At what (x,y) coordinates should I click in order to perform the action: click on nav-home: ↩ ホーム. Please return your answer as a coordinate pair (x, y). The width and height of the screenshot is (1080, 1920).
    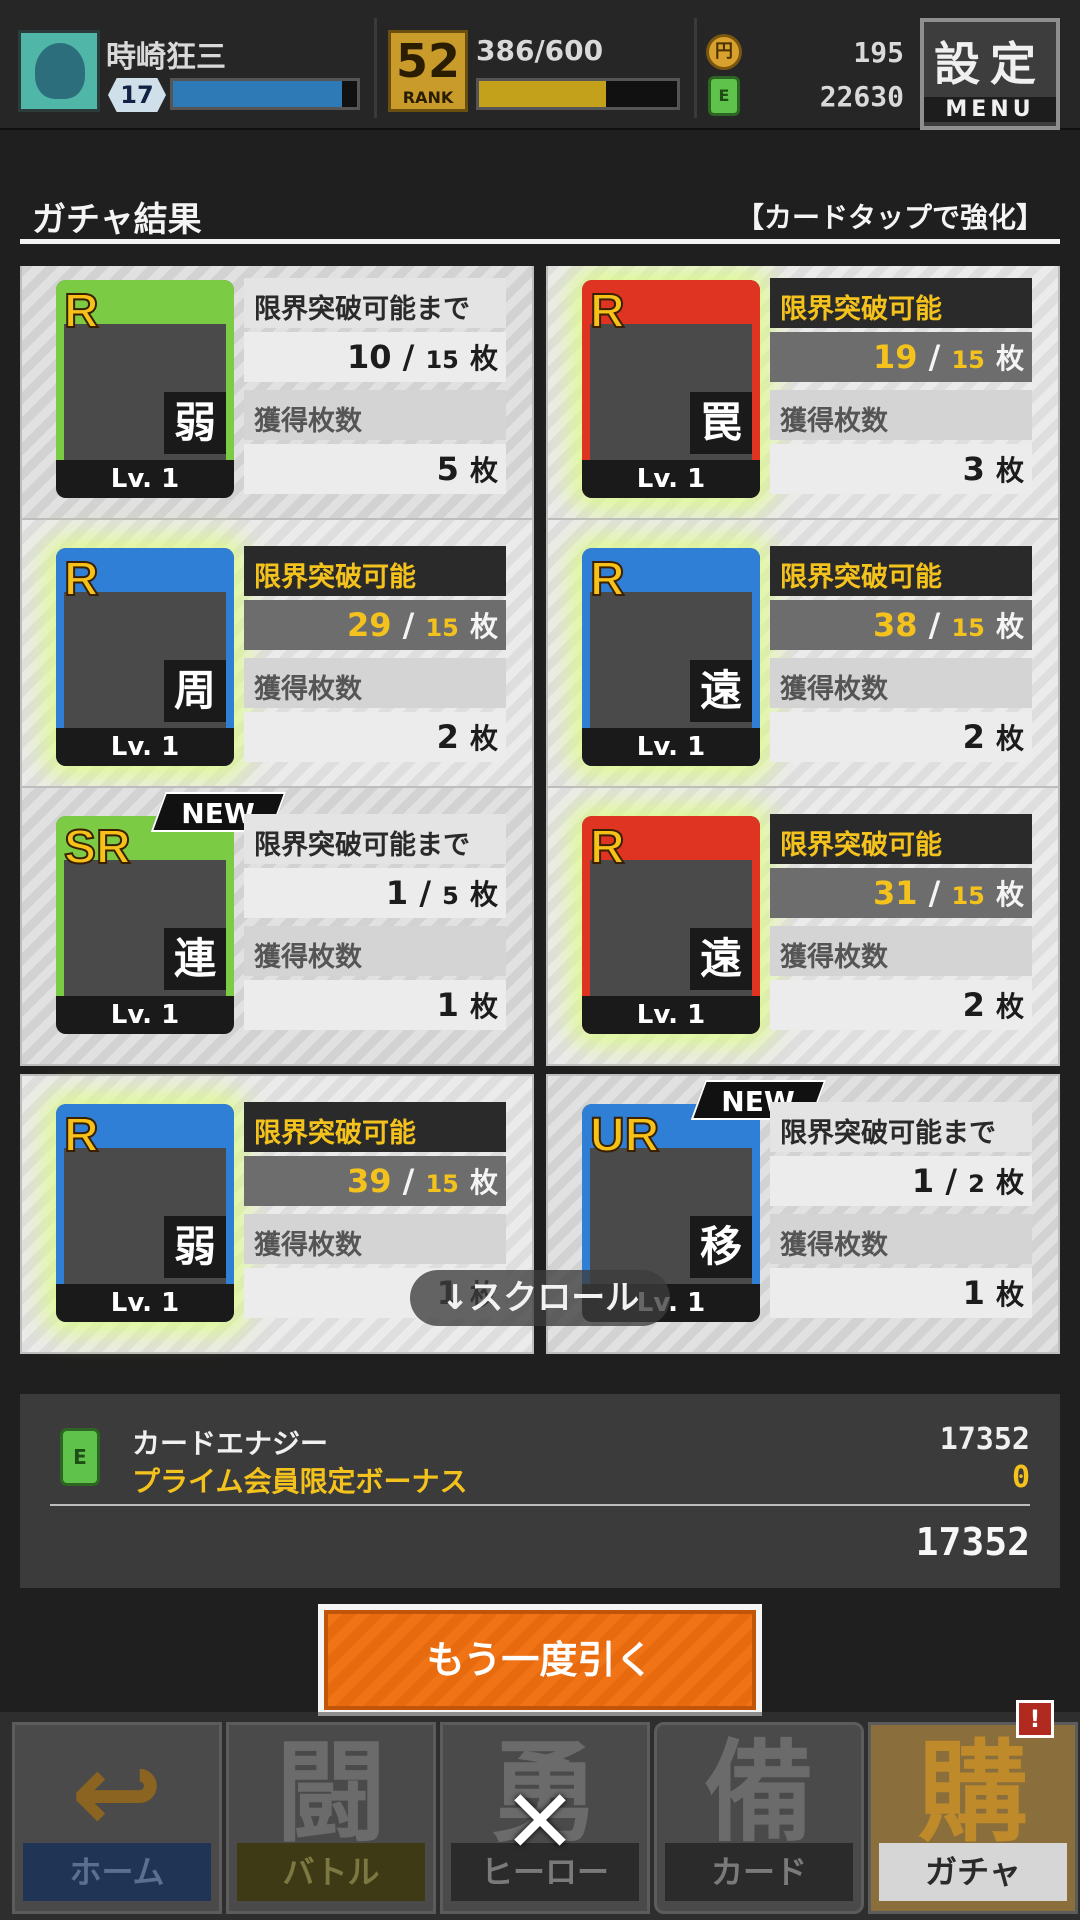
    Looking at the image, I should click on (117, 1818).